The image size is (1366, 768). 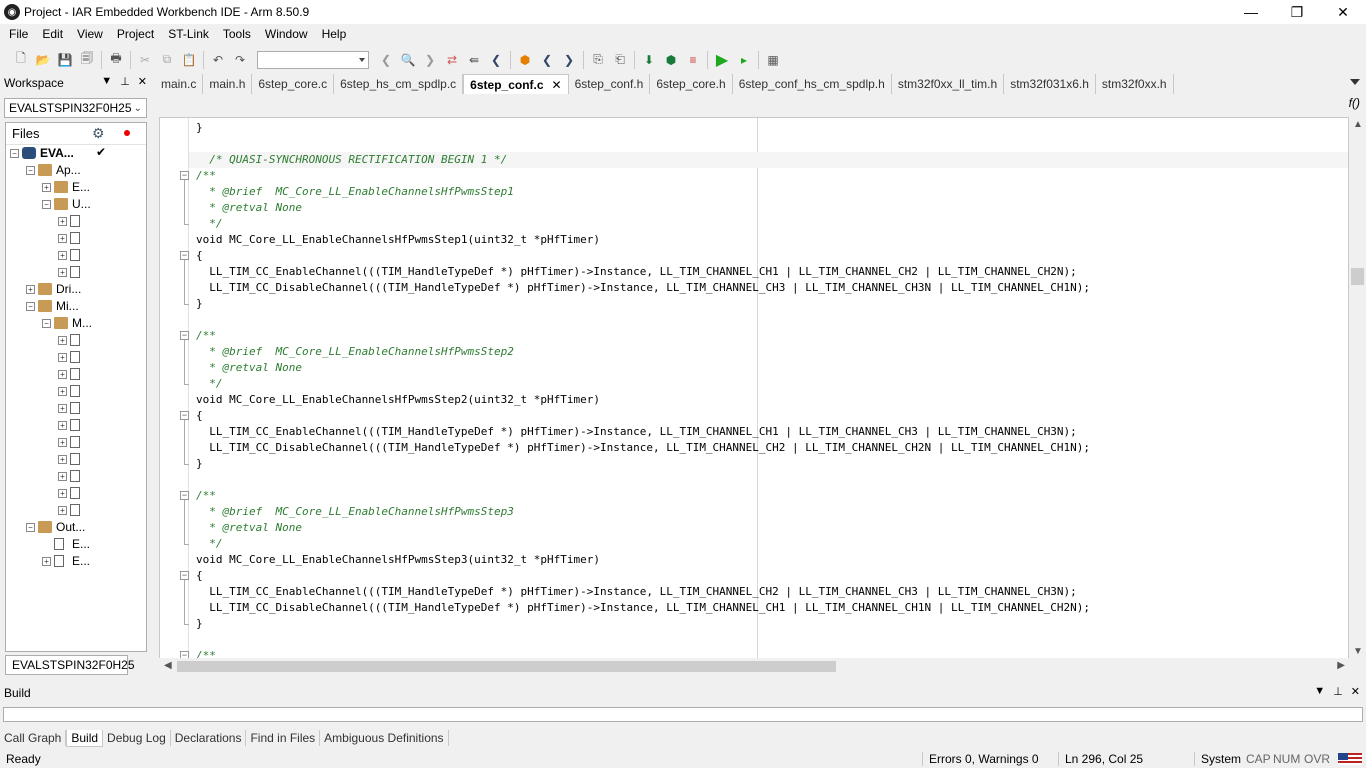 What do you see at coordinates (76, 153) in the screenshot?
I see `tree-item: − EVA... ✔` at bounding box center [76, 153].